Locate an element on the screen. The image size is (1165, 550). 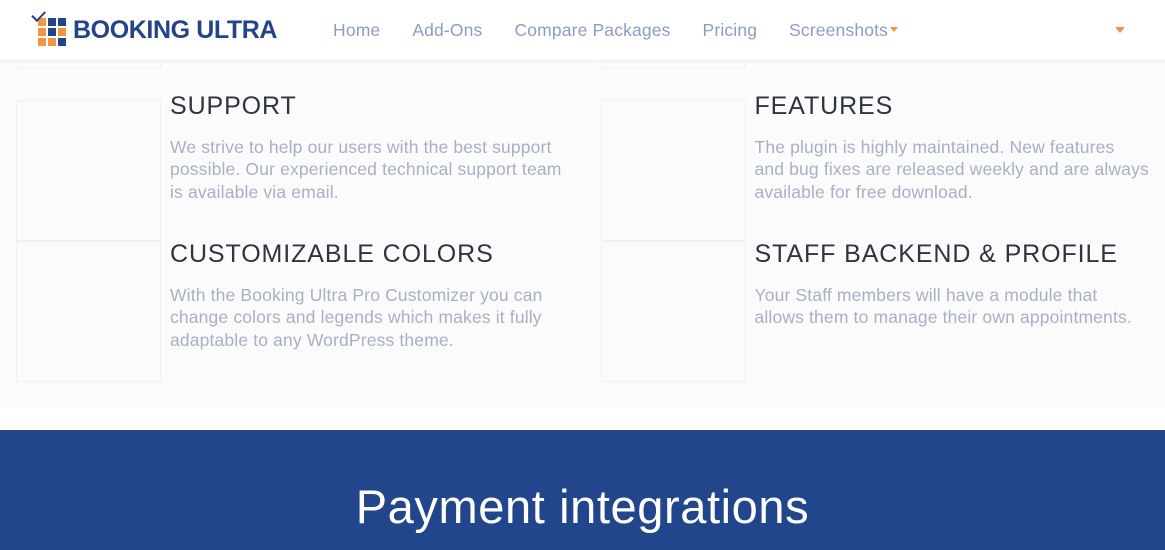
nav-label-add-ons: Add-Ons is located at coordinates (447, 29).